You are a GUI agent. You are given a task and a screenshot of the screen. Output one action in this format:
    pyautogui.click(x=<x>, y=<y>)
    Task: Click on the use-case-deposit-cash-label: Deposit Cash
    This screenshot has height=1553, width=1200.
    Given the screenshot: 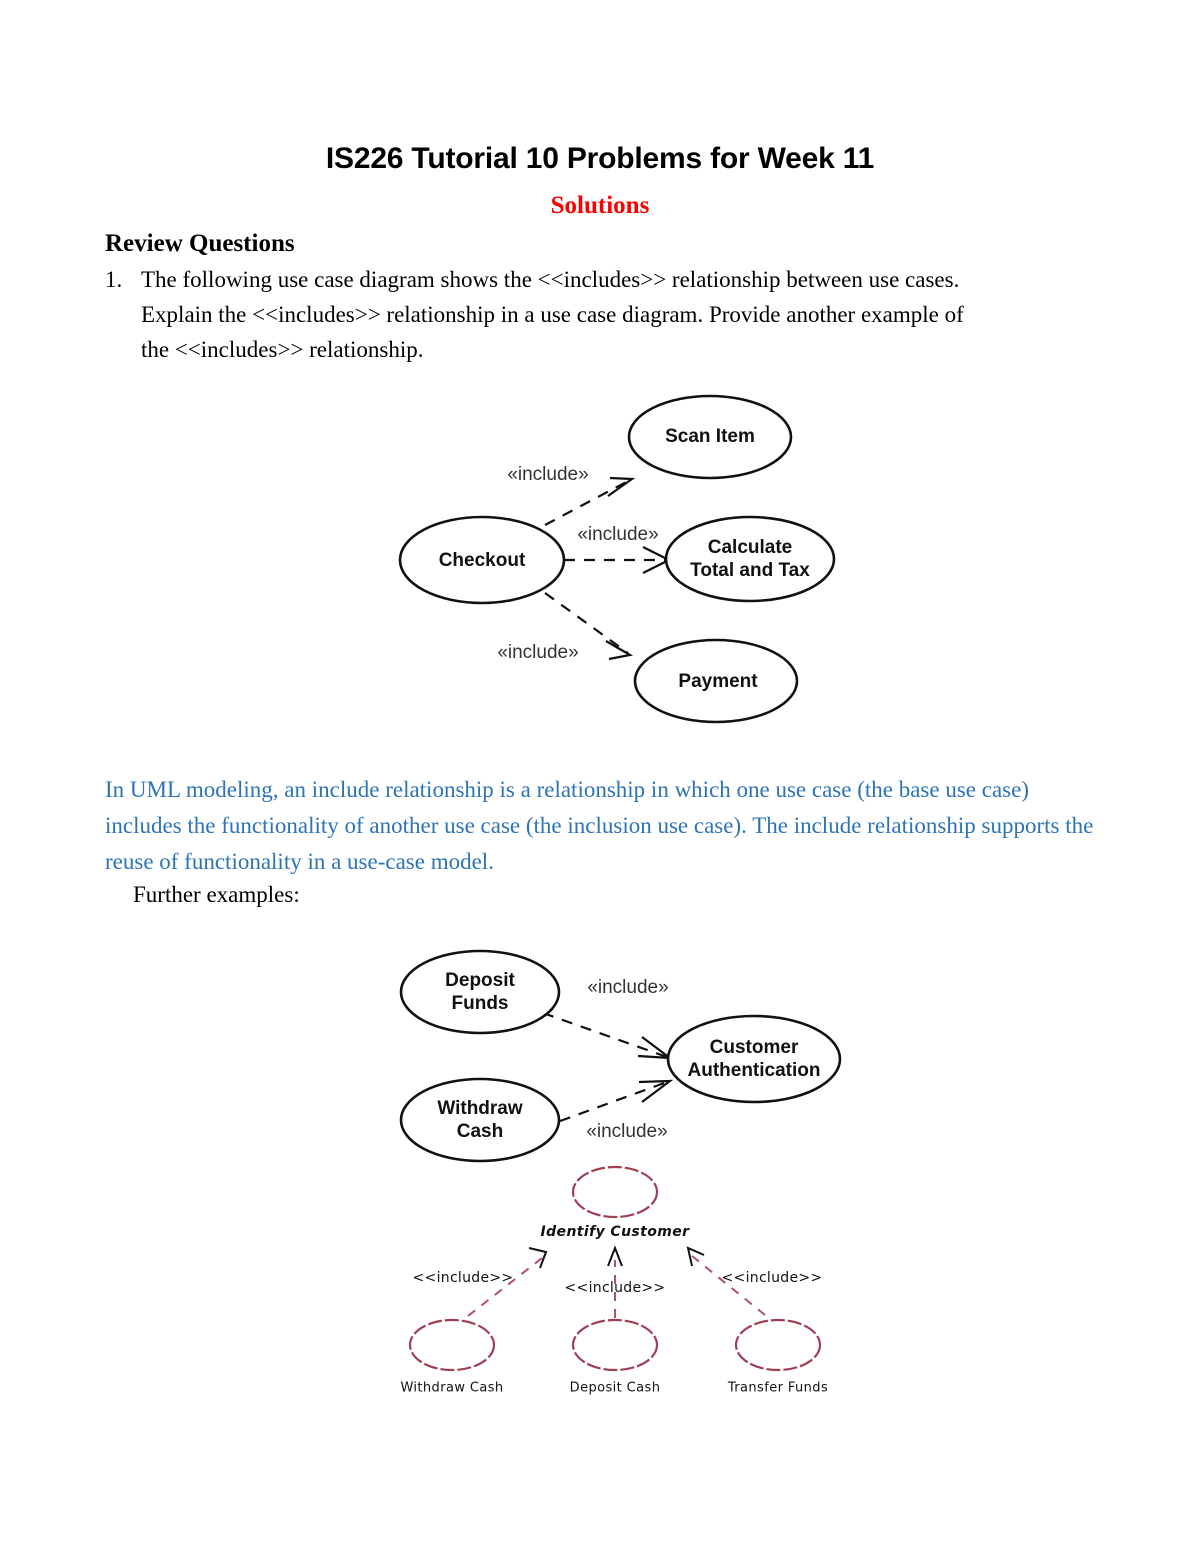 What is the action you would take?
    pyautogui.click(x=615, y=1388)
    